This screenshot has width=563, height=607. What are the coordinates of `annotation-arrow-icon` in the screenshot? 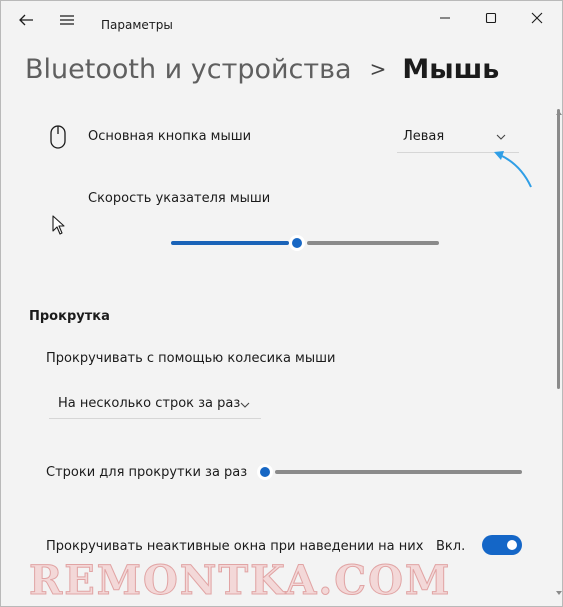 It's located at (513, 169).